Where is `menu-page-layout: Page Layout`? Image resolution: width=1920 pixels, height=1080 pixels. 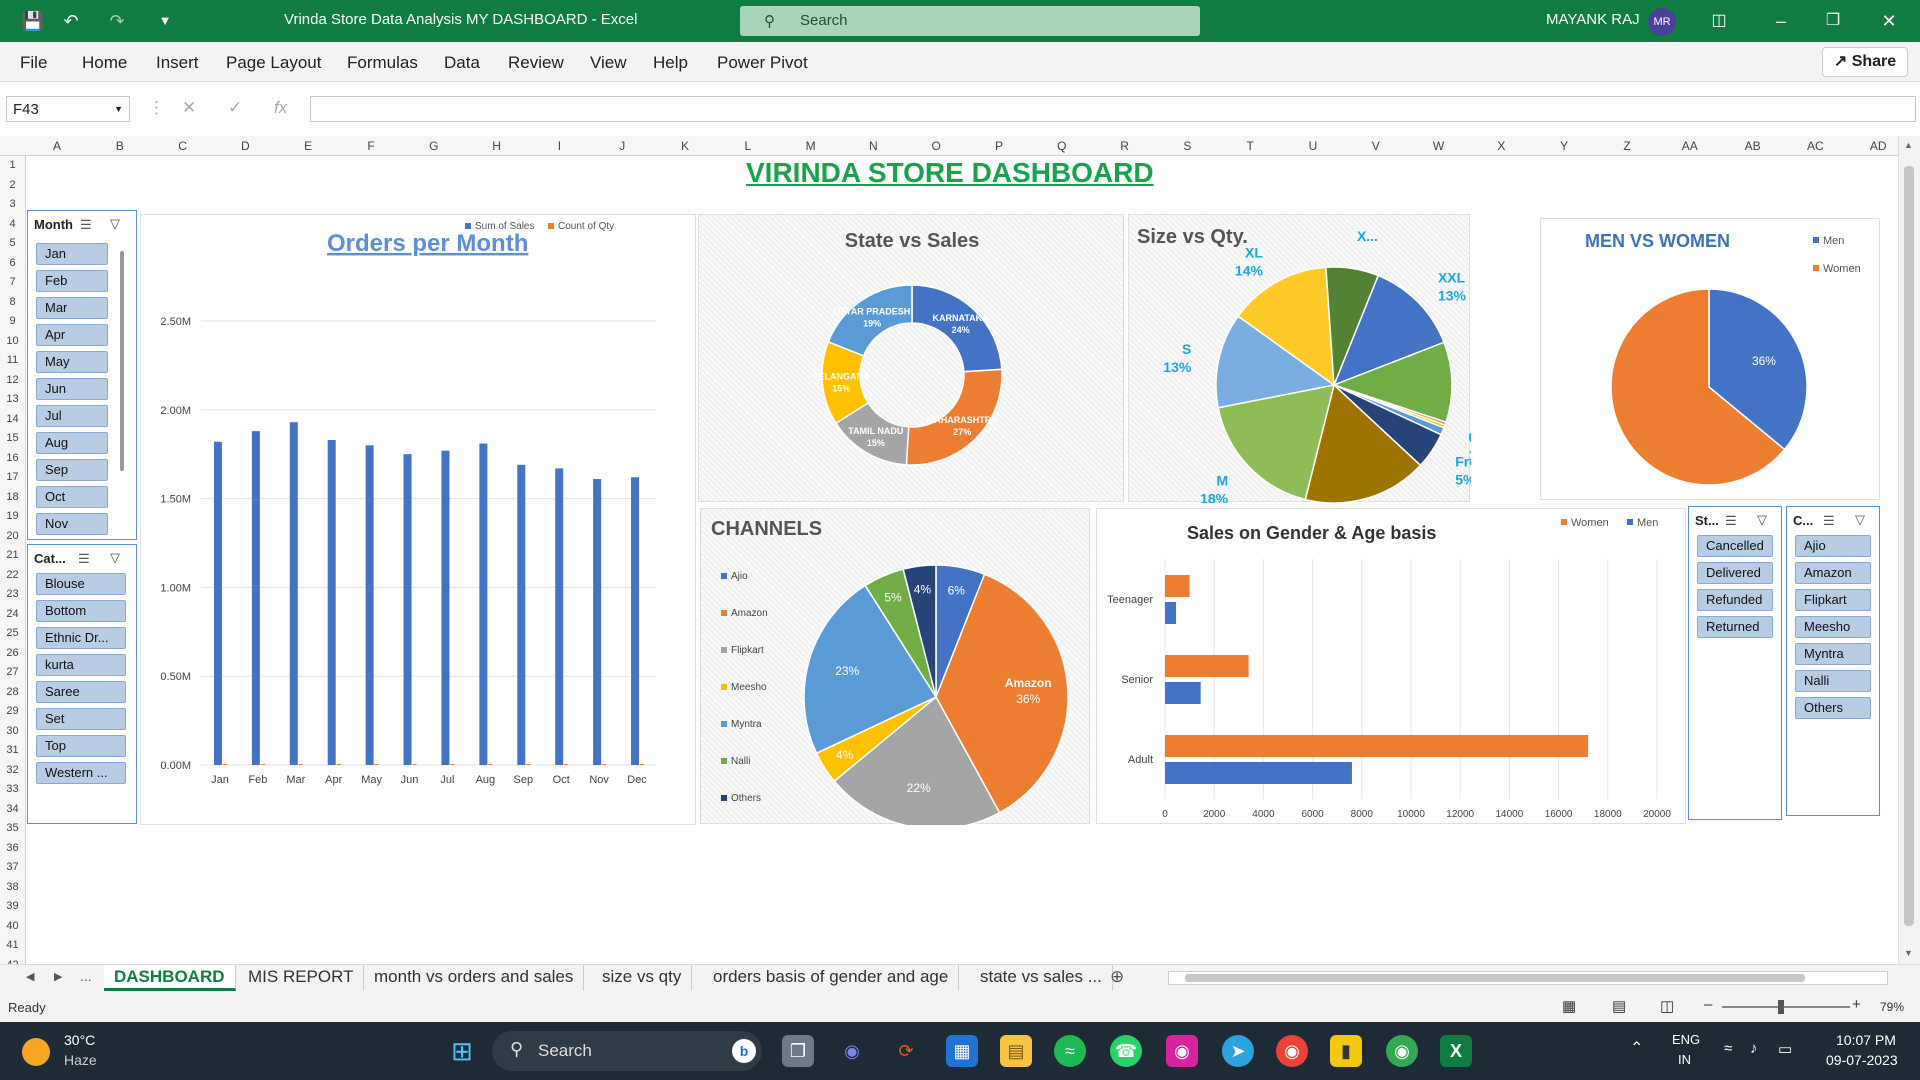 menu-page-layout: Page Layout is located at coordinates (273, 63).